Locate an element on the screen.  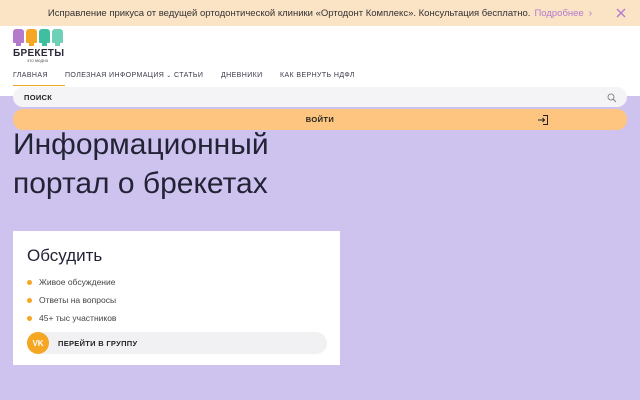
teeth-logo-icon is located at coordinates (43, 37).